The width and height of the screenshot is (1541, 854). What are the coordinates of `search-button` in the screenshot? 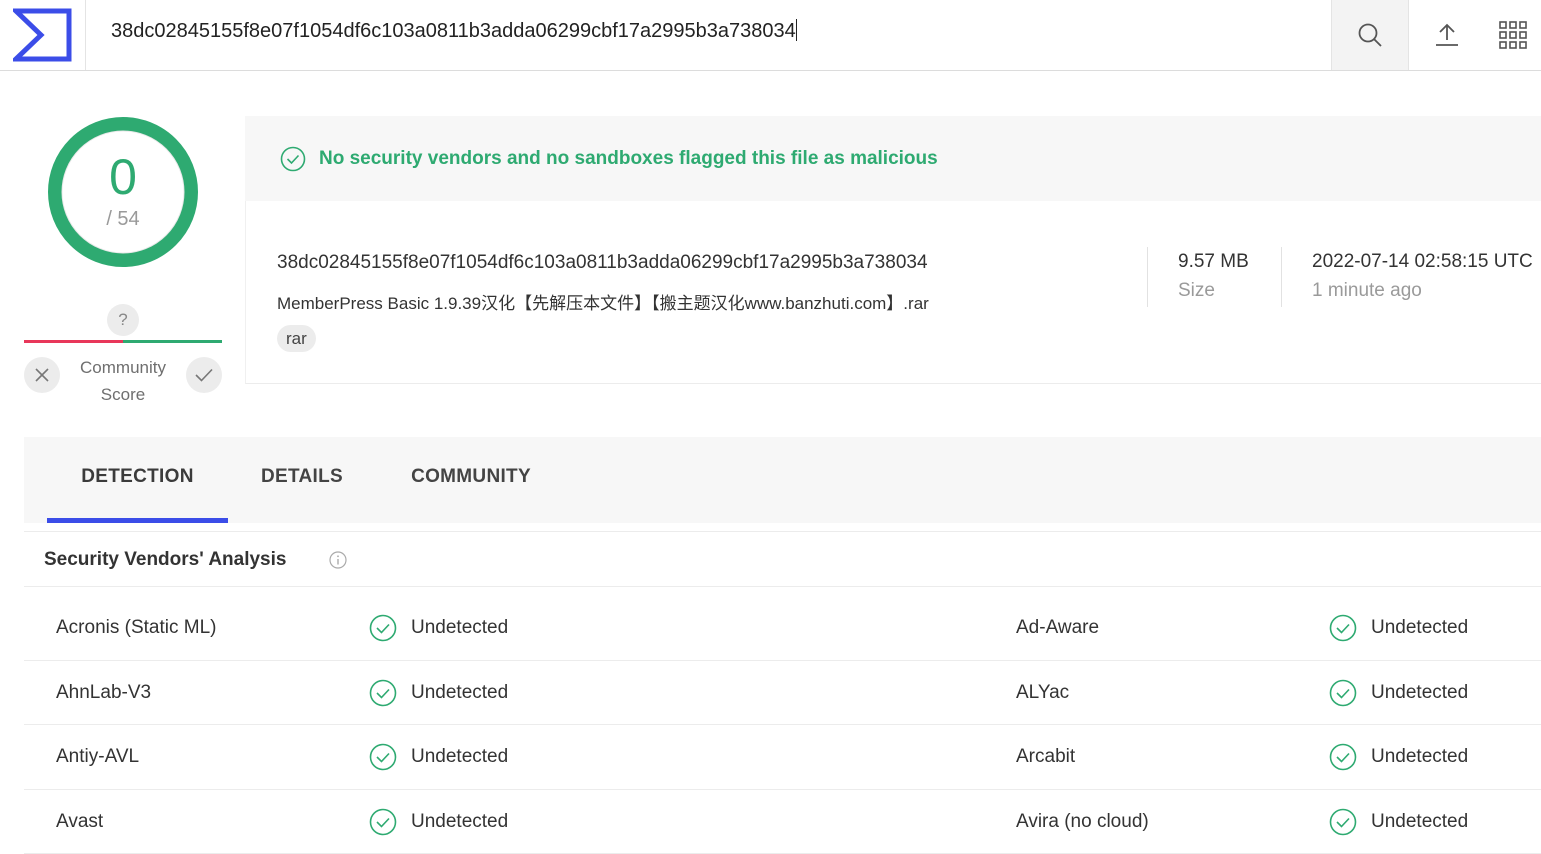 It's located at (1370, 35).